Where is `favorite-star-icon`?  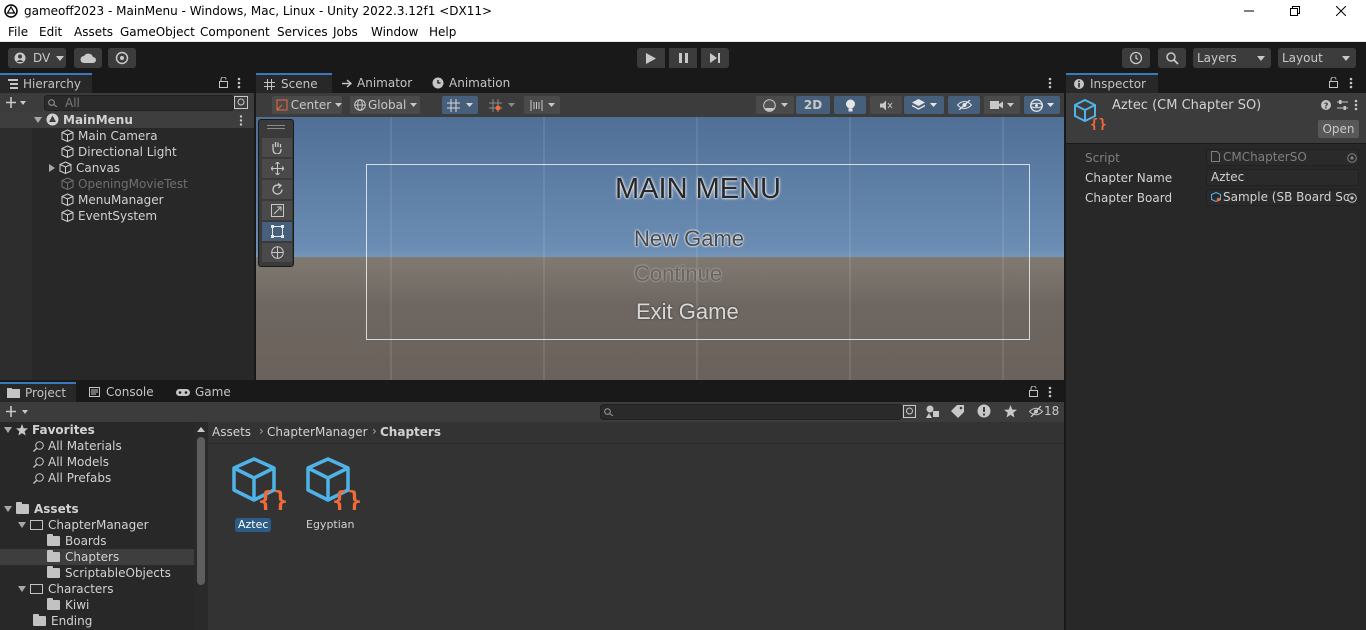 favorite-star-icon is located at coordinates (1010, 411).